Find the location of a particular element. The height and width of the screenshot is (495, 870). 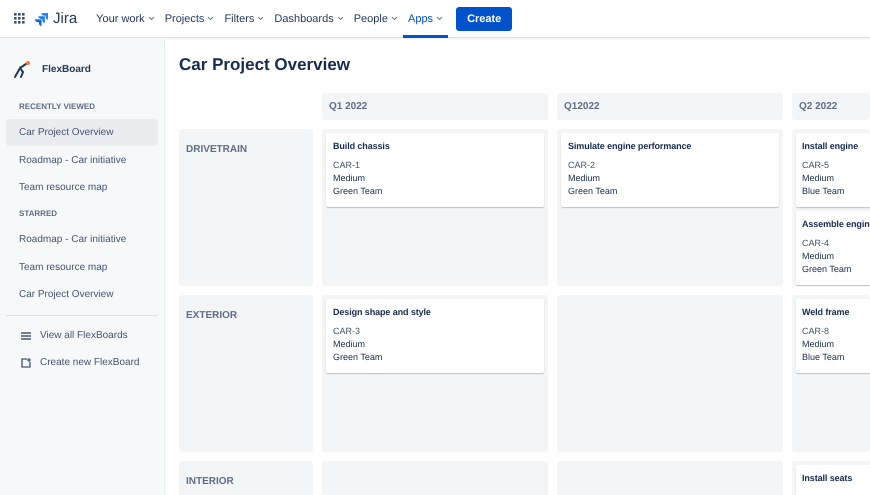

row-header: DRIVETRAIN is located at coordinates (246, 207).